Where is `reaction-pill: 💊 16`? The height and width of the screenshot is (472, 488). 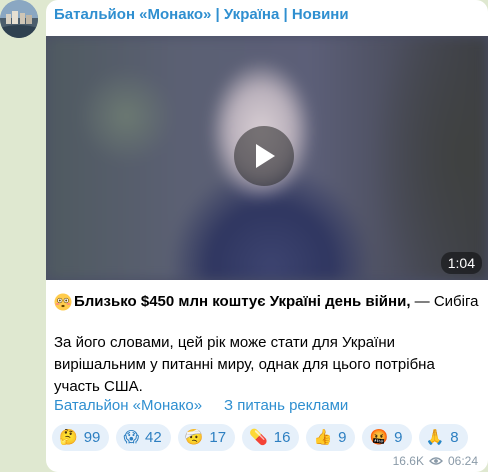
reaction-pill: 💊 16 is located at coordinates (271, 437).